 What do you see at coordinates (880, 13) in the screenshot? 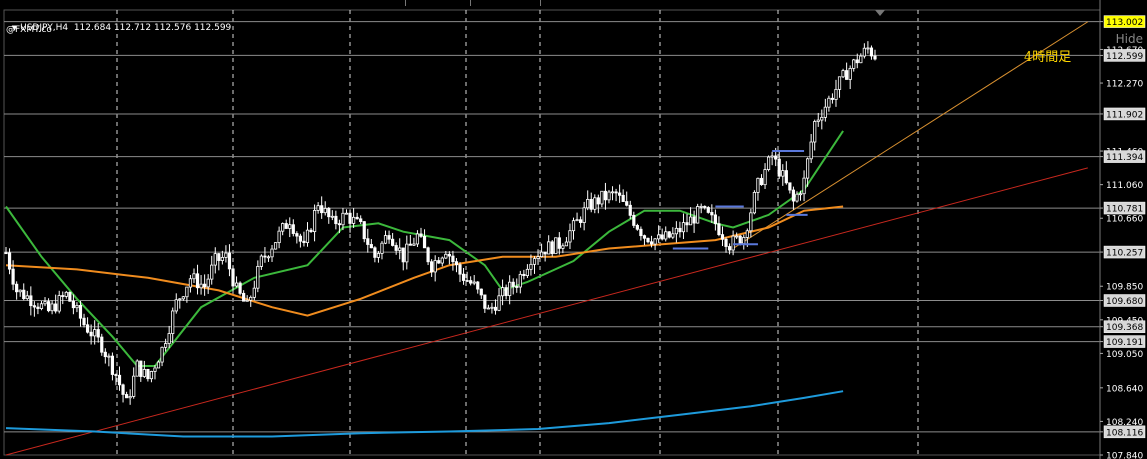
I see `chart-shift-icon` at bounding box center [880, 13].